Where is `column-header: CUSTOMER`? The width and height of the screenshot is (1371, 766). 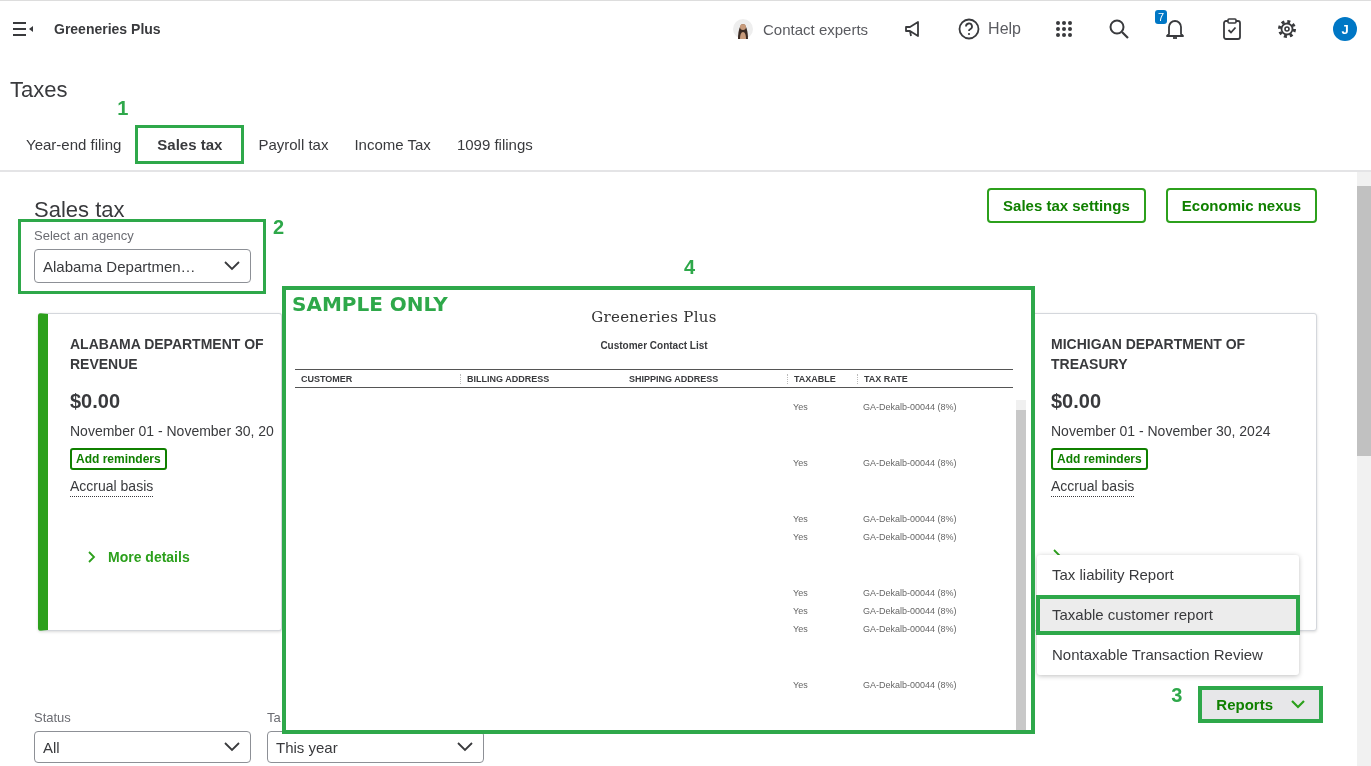
column-header: CUSTOMER is located at coordinates (327, 378).